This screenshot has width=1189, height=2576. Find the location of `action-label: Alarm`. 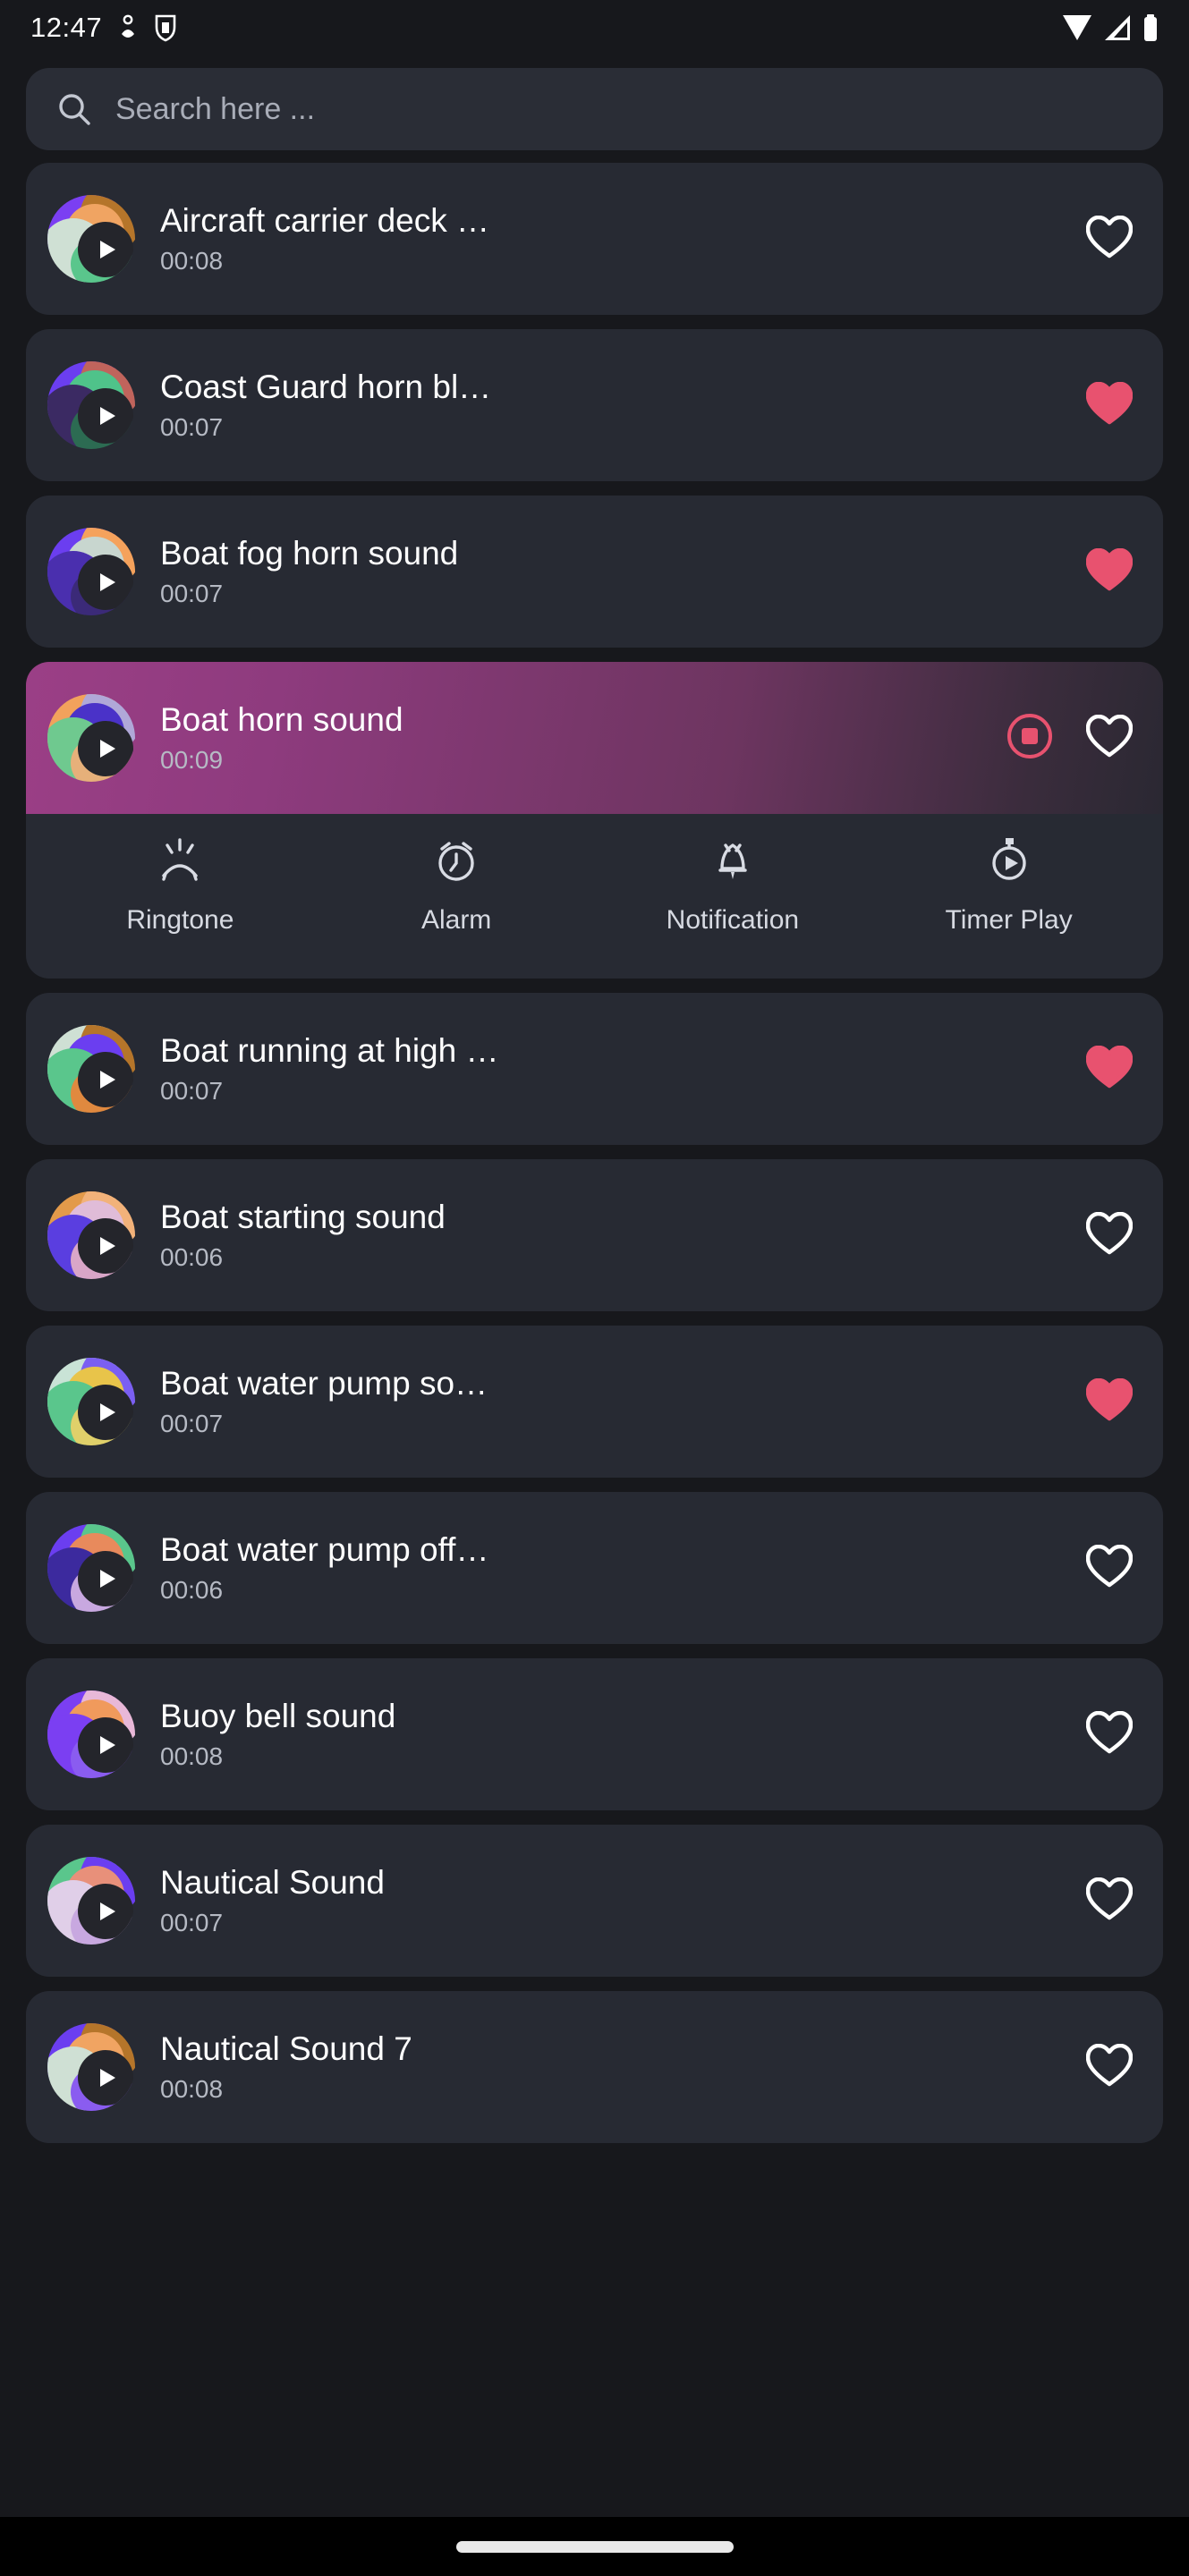

action-label: Alarm is located at coordinates (456, 919).